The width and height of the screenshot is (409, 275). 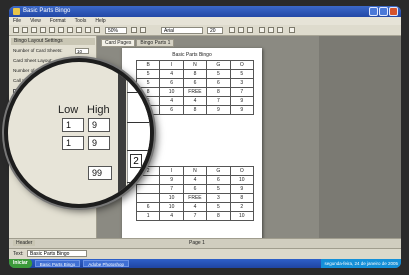 I want to click on bingo-card-1: B I N G O 5 4 8 5 5 5 6, so click(x=195, y=87).